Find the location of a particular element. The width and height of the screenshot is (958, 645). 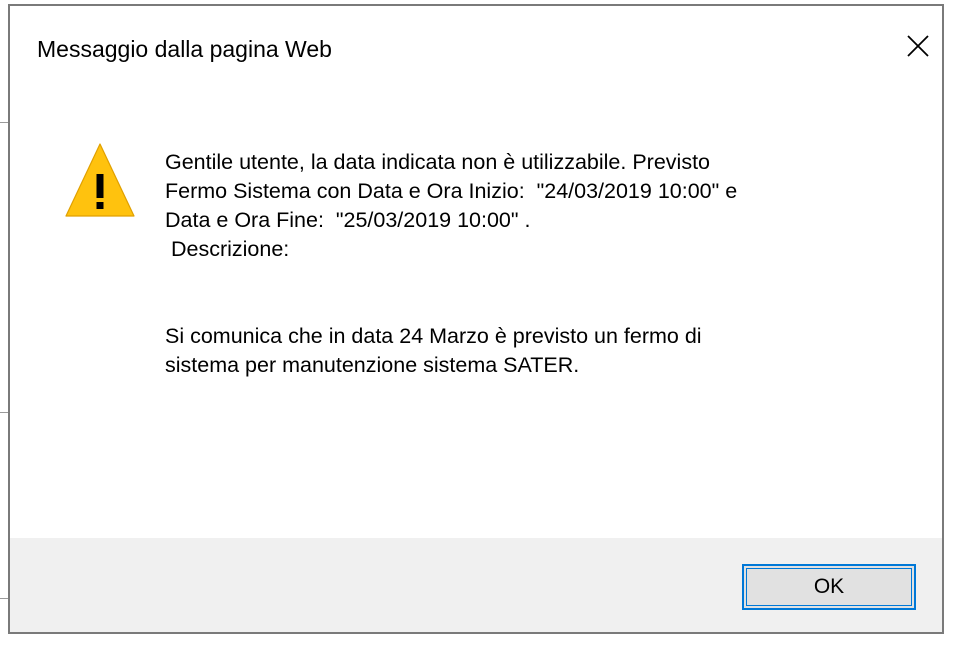

close-button is located at coordinates (918, 46).